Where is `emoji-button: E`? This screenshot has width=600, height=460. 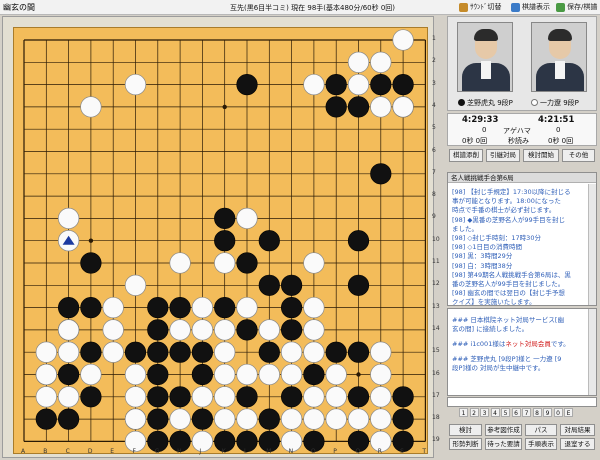 emoji-button: E is located at coordinates (568, 412).